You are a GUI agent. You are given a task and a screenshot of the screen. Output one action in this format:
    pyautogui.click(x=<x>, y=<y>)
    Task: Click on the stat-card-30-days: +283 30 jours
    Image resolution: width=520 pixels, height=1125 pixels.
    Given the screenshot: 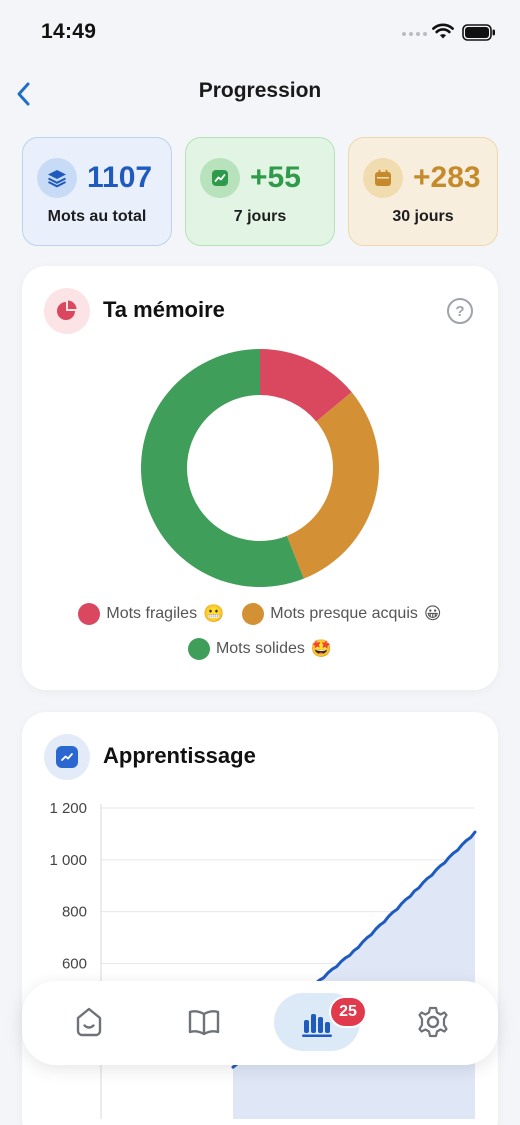 What is the action you would take?
    pyautogui.click(x=423, y=191)
    